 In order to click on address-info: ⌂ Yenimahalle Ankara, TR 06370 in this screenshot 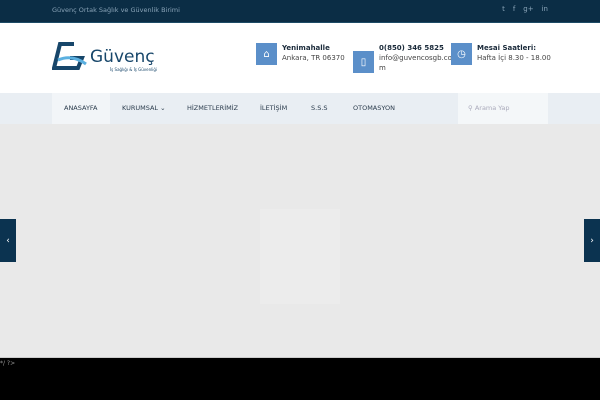, I will do `click(300, 54)`.